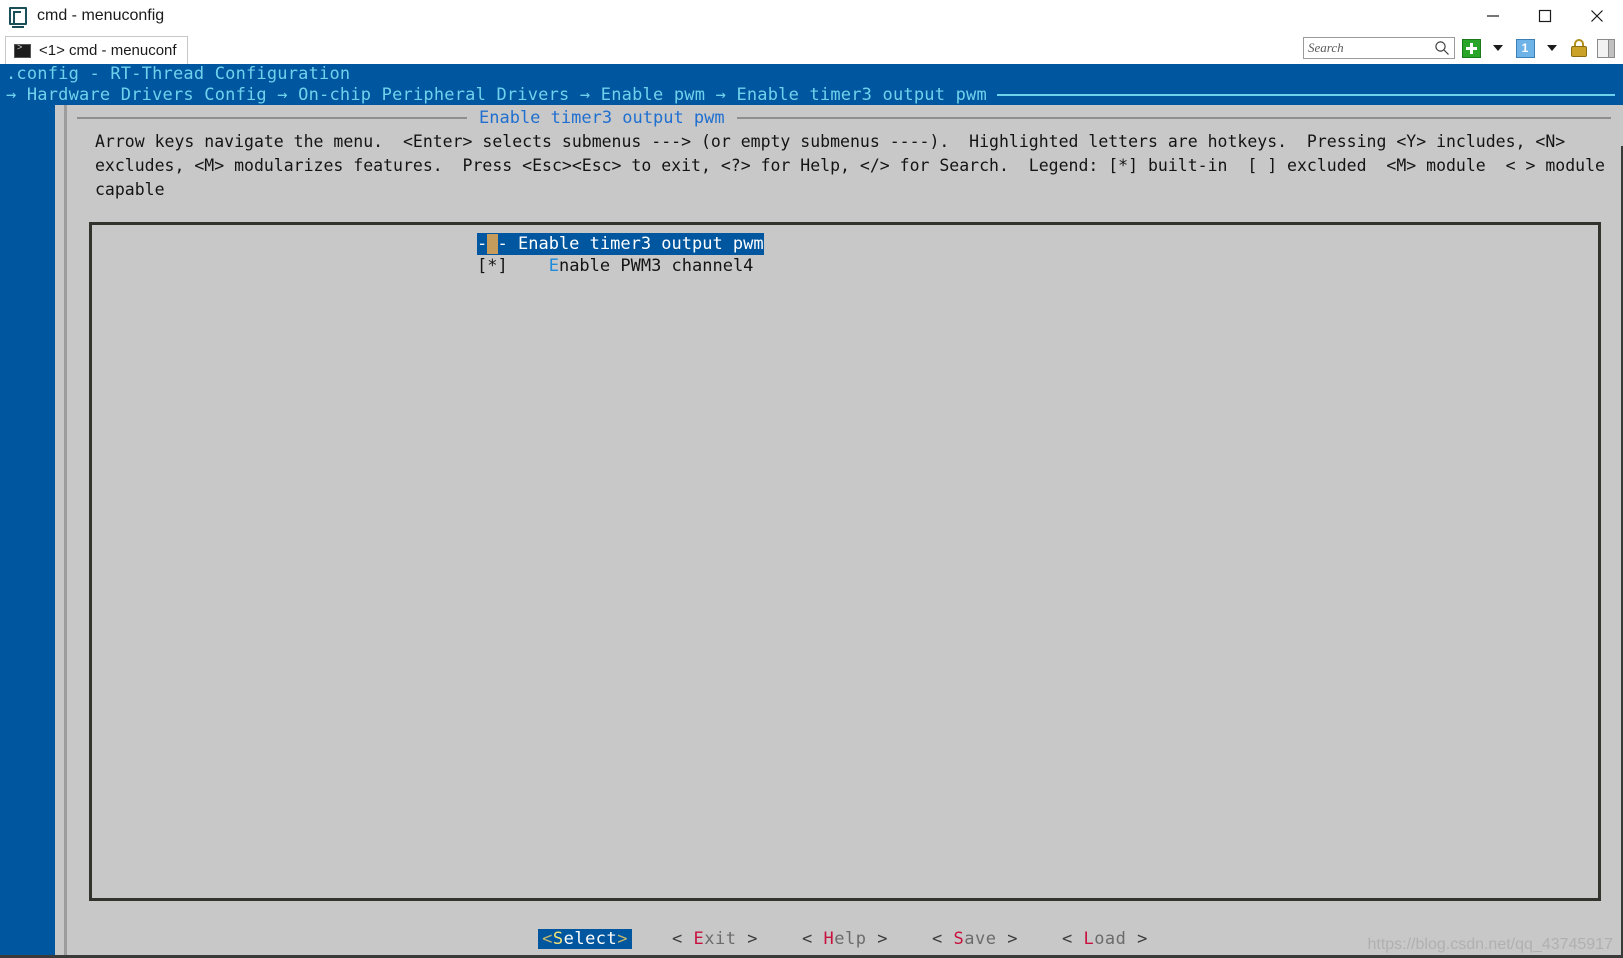 The height and width of the screenshot is (958, 1623). Describe the element at coordinates (752, 939) in the screenshot. I see `exit-close-bracket: >` at that location.